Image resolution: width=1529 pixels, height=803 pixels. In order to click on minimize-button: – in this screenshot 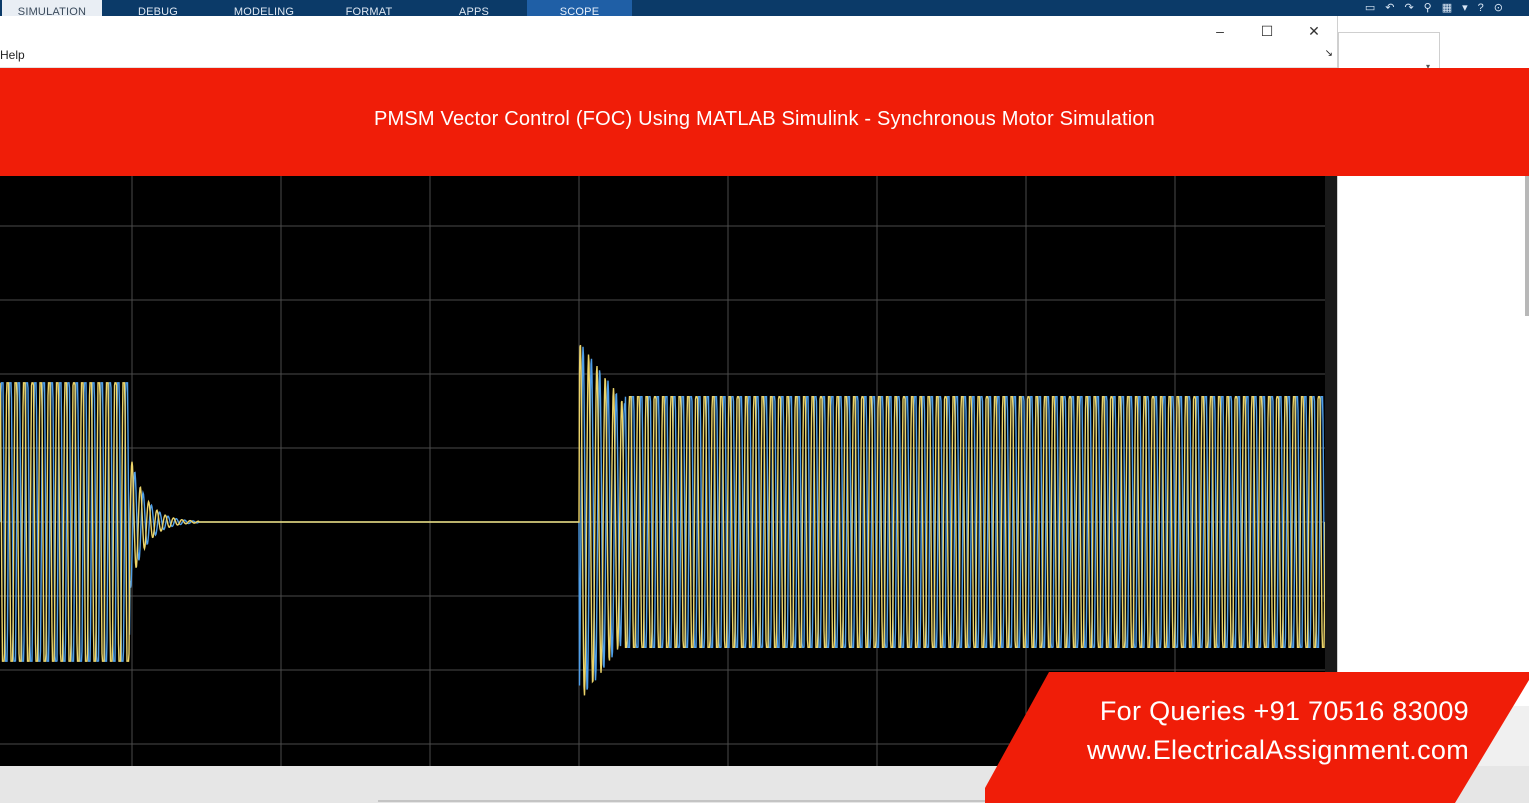, I will do `click(1220, 31)`.